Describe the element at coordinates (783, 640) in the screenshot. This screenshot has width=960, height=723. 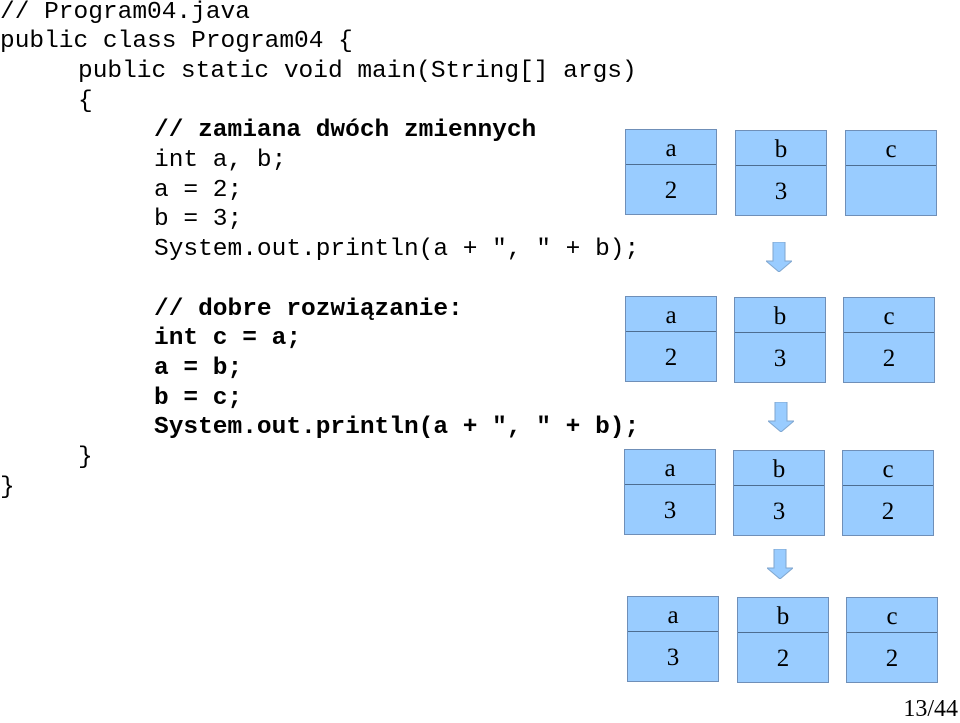
I see `variable-box-b: b 2` at that location.